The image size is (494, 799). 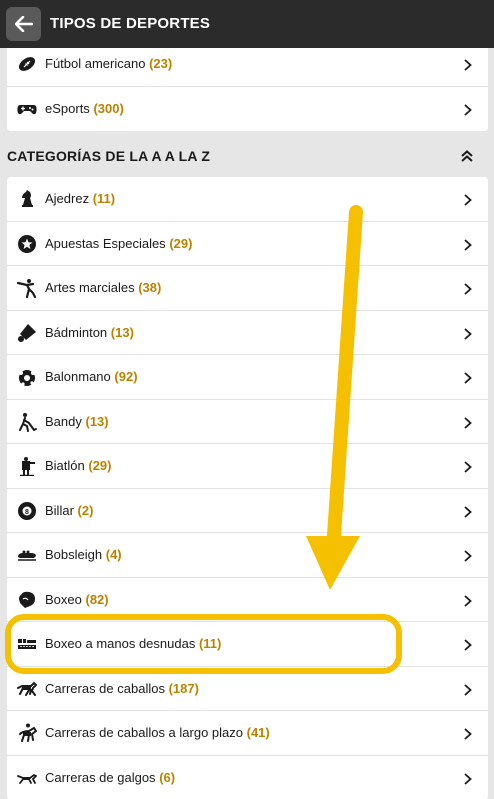 What do you see at coordinates (247, 244) in the screenshot?
I see `list-item-apuestas-especiales: Apuestas Especiales (29)` at bounding box center [247, 244].